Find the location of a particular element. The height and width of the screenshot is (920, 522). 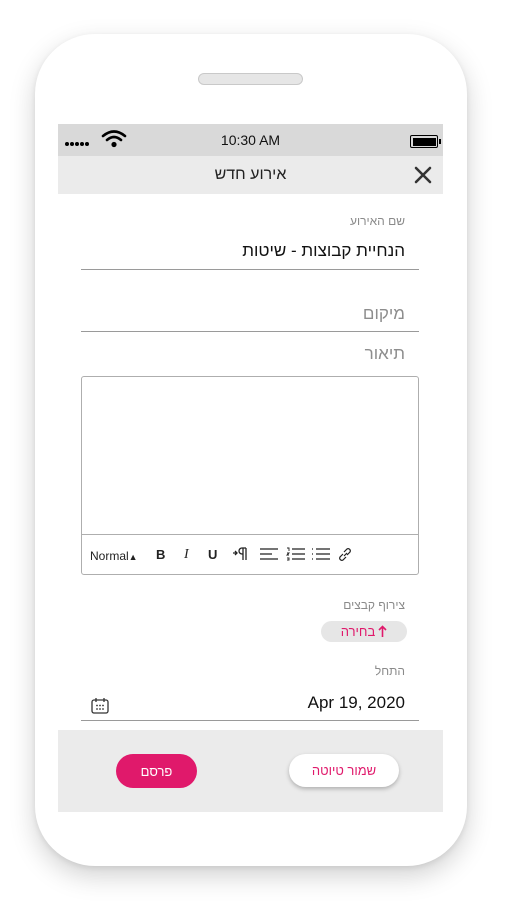

format-select: Normal▲︎ is located at coordinates (114, 556).